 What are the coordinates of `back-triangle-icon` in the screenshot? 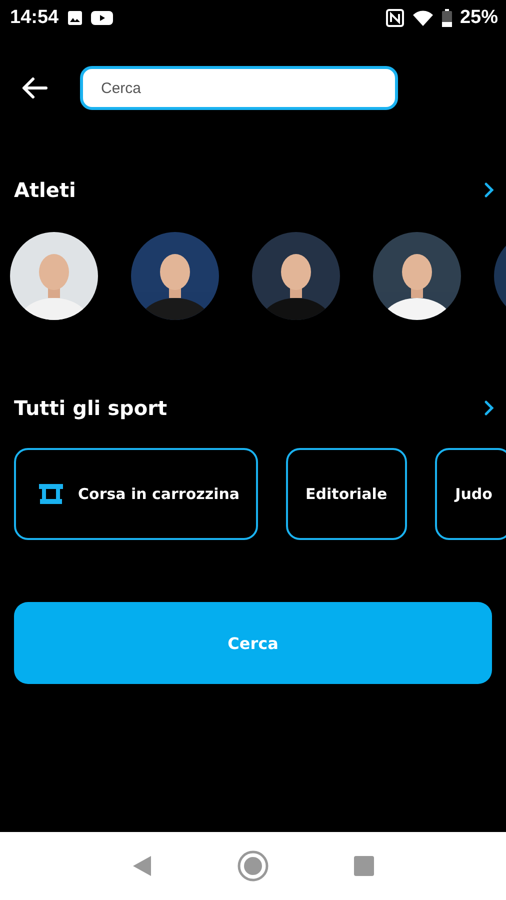 It's located at (142, 866).